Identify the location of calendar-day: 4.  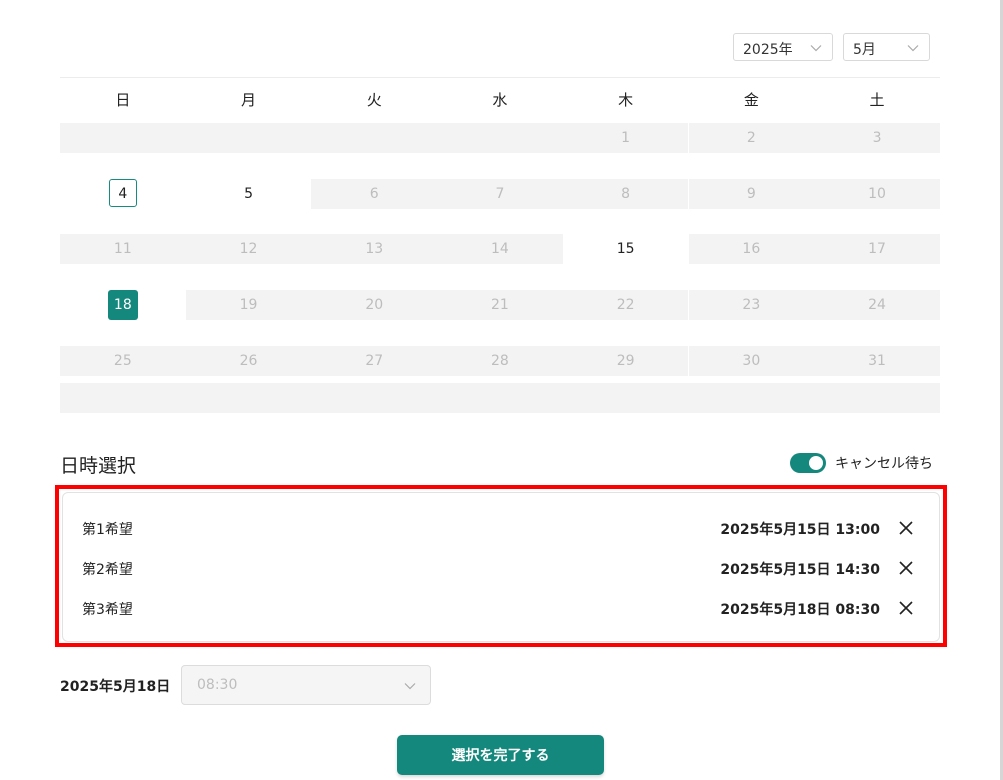
(123, 194).